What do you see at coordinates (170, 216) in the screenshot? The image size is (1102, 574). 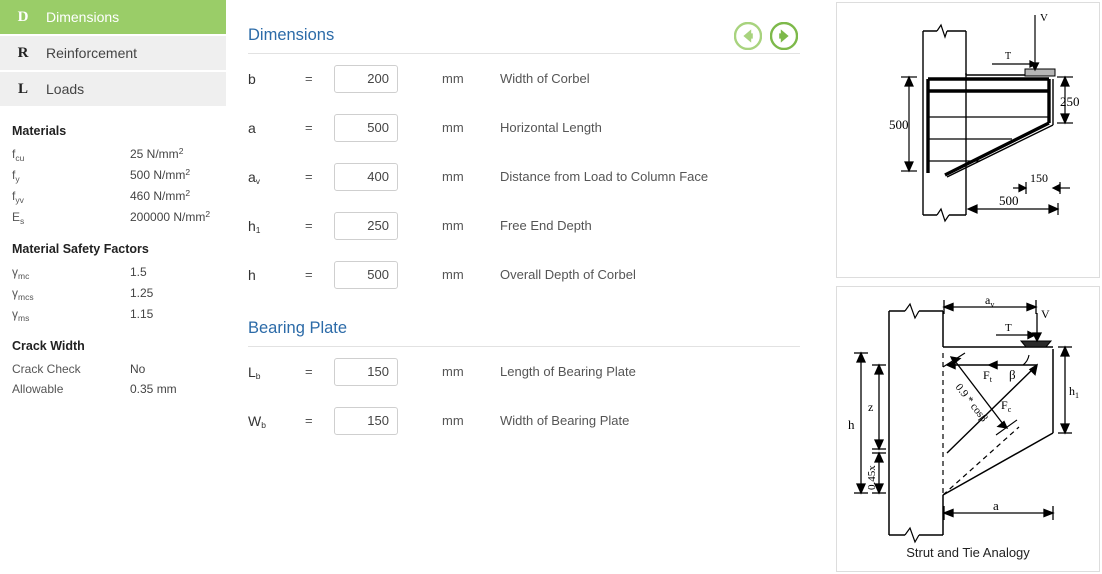 I see `material-value: 200000 N/mm2` at bounding box center [170, 216].